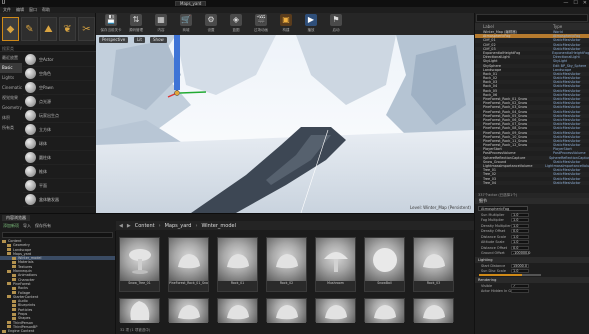 The image size is (589, 334). Describe the element at coordinates (493, 231) in the screenshot. I see `property-name: Density Offset` at that location.